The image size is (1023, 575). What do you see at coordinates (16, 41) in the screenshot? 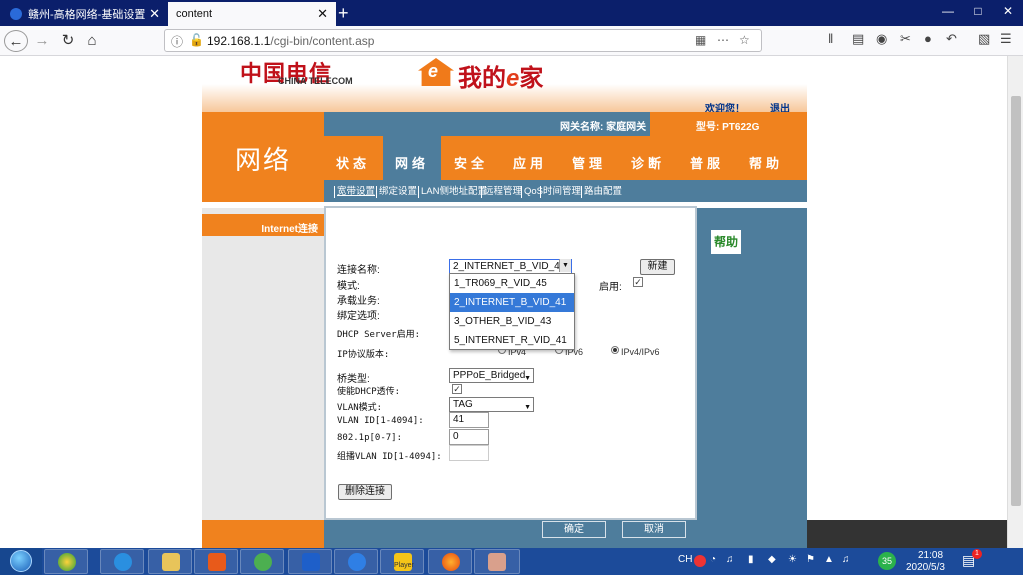
I see `back-arrow-icon: ←` at bounding box center [16, 41].